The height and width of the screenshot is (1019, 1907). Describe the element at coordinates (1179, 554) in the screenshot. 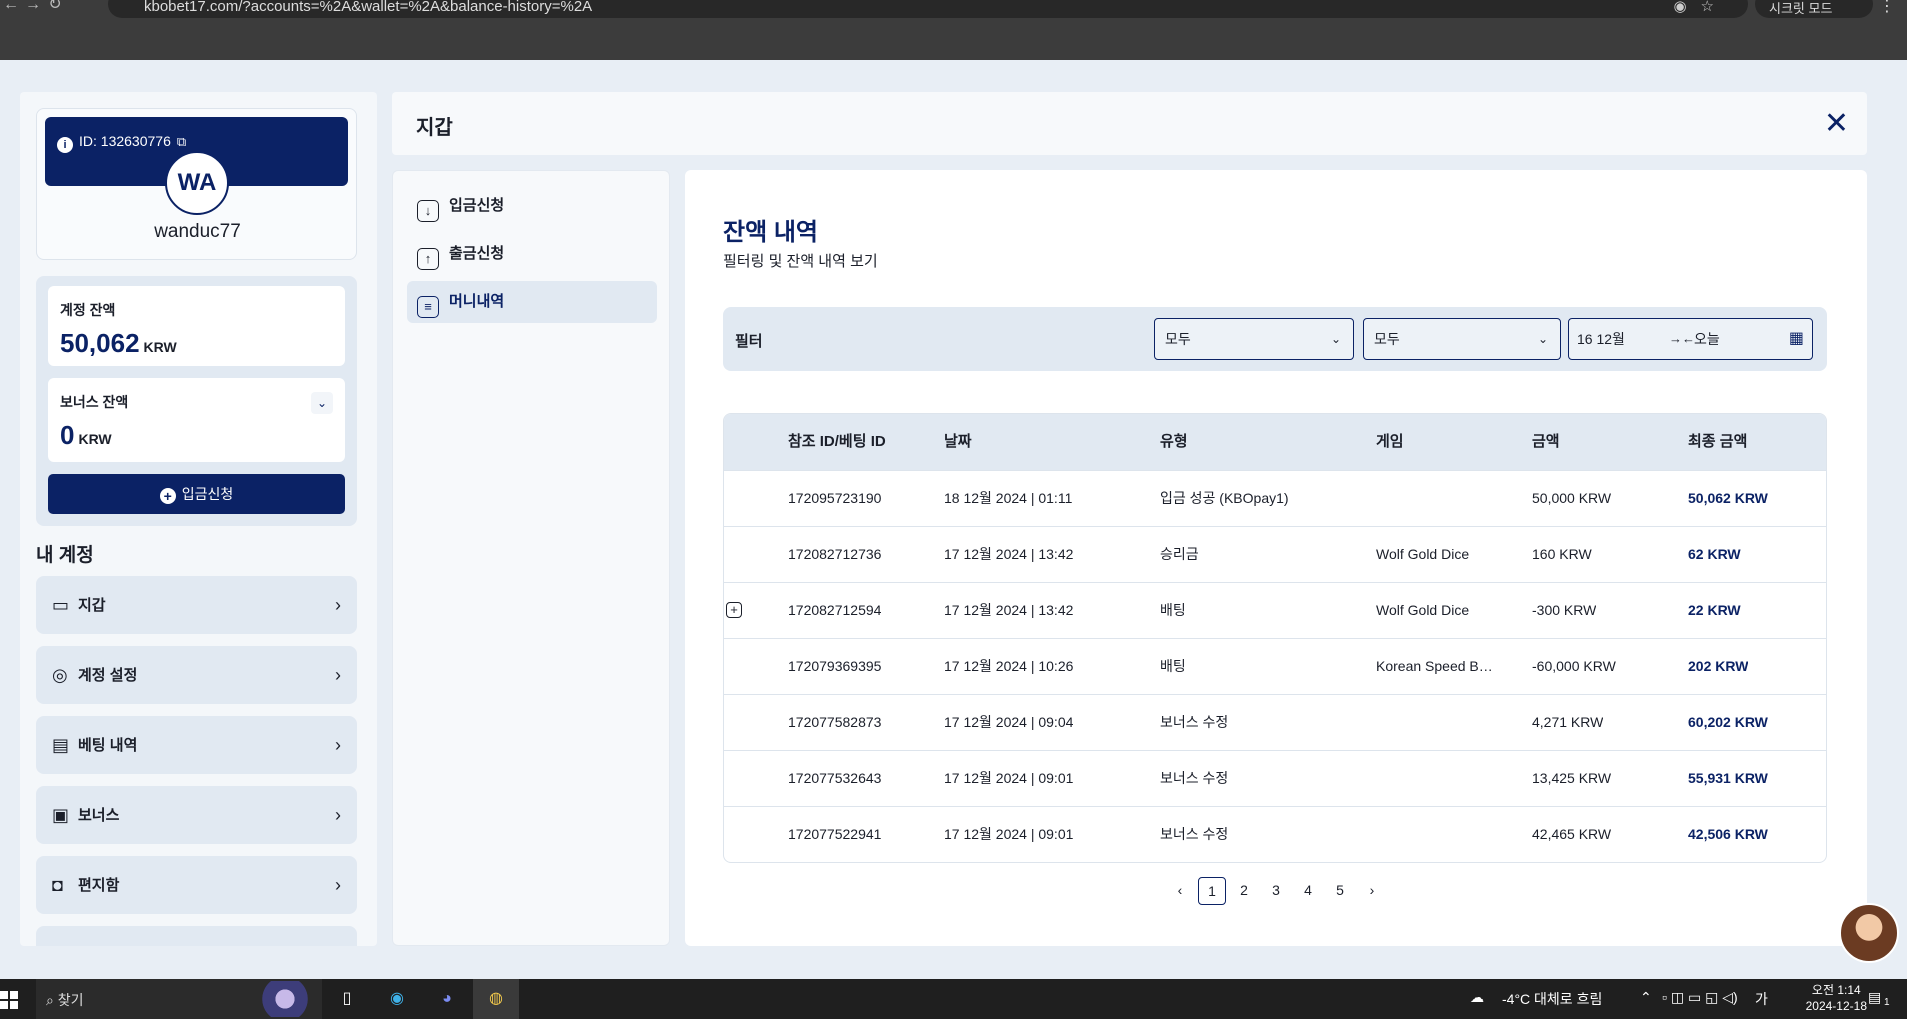

I see `cell-type: 승리금` at that location.